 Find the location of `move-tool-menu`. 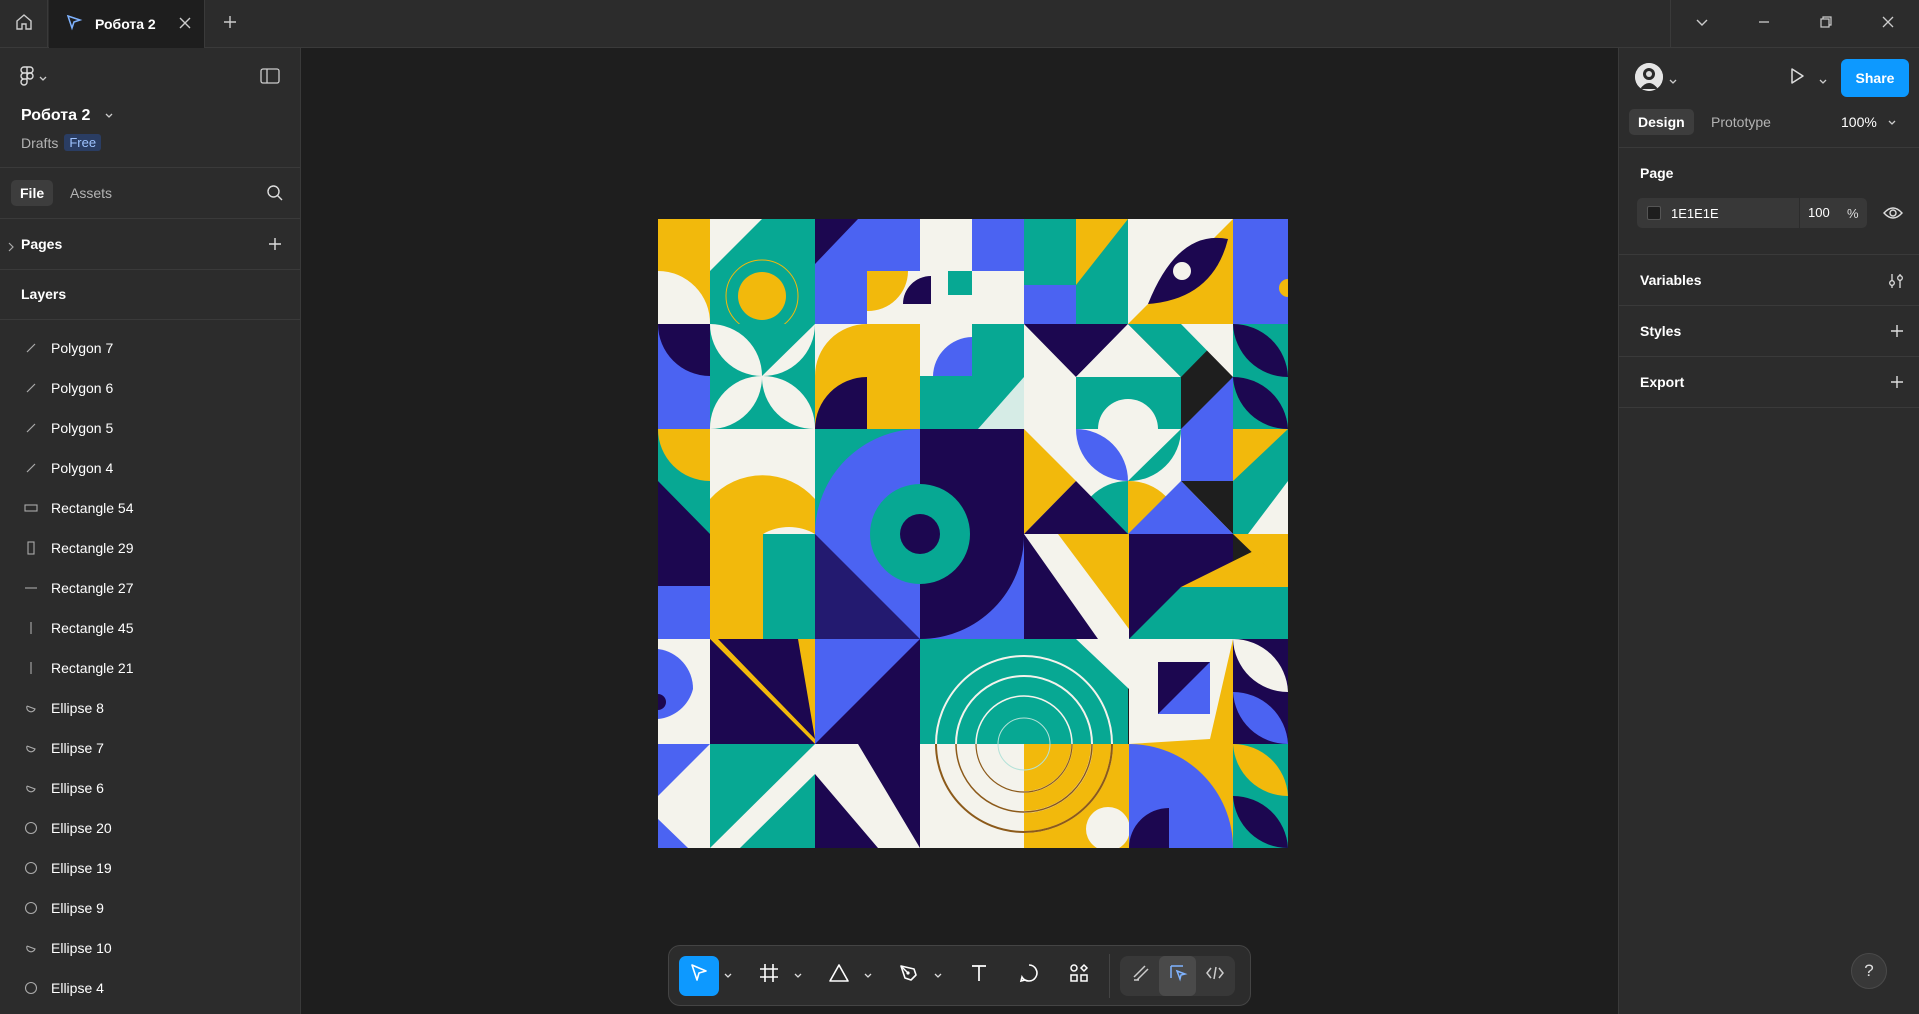

move-tool-menu is located at coordinates (728, 976).